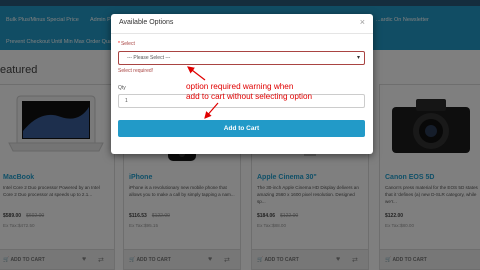  I want to click on modal-title: Available Options, so click(146, 22).